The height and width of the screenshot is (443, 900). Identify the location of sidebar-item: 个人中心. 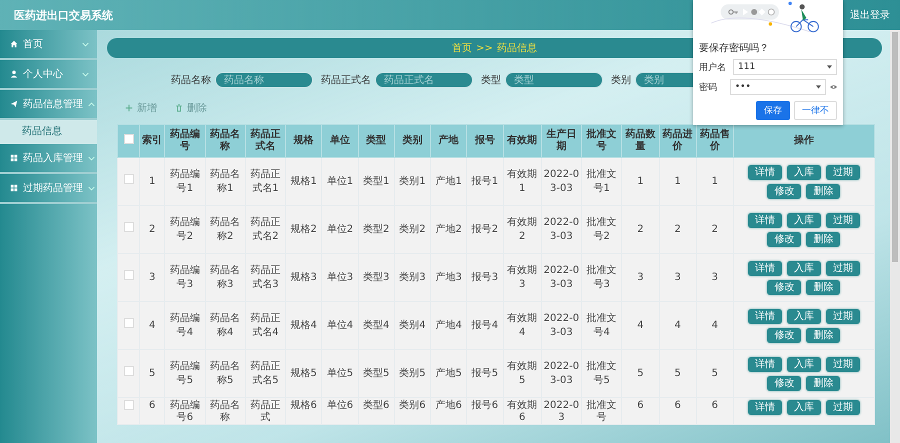
(48, 75).